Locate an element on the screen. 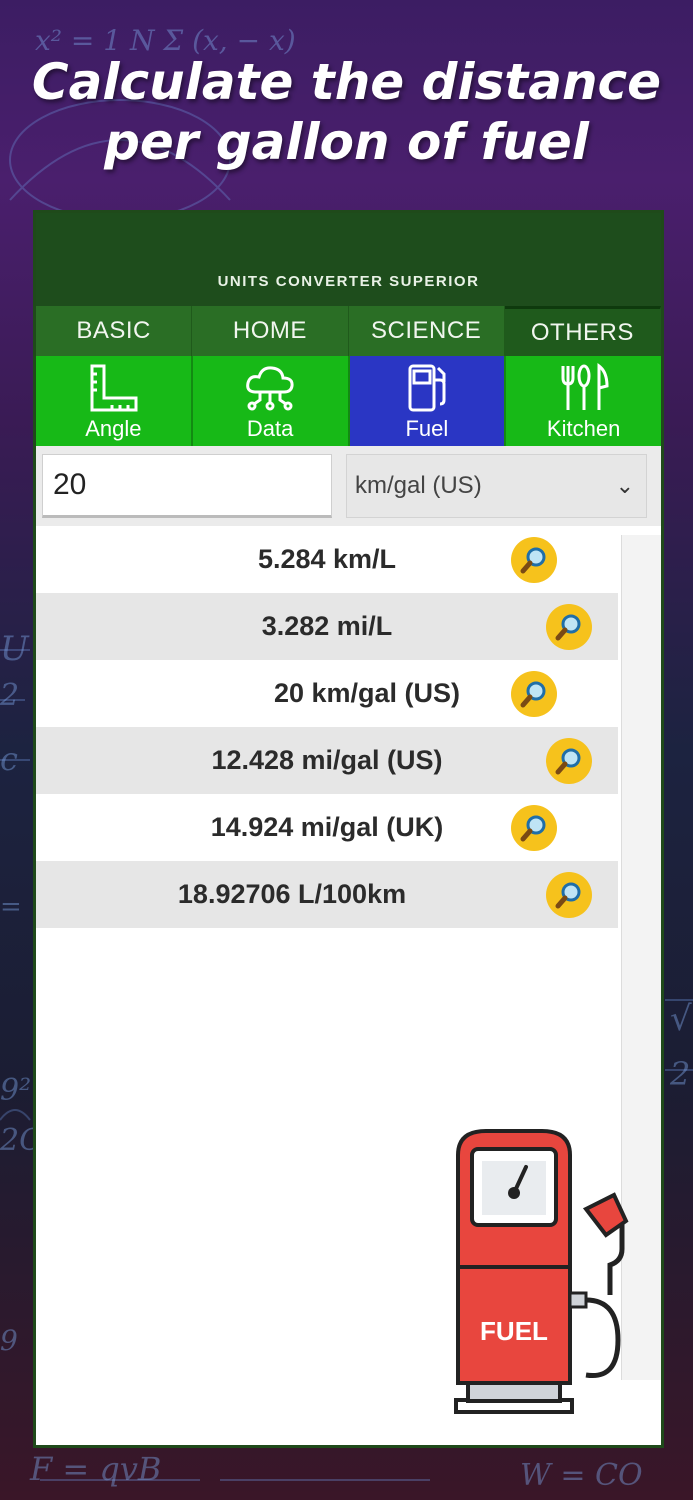 Image resolution: width=693 pixels, height=1500 pixels. sub-tab-label: Angle is located at coordinates (113, 428).